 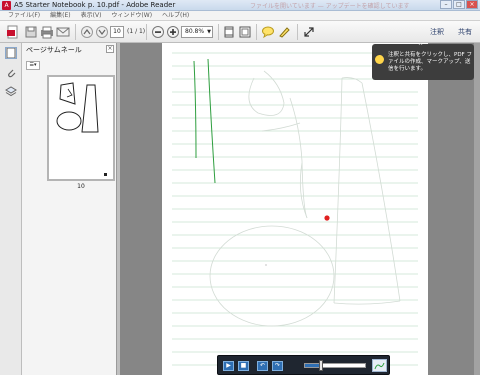 What do you see at coordinates (81, 128) in the screenshot?
I see `page-thumbnail` at bounding box center [81, 128].